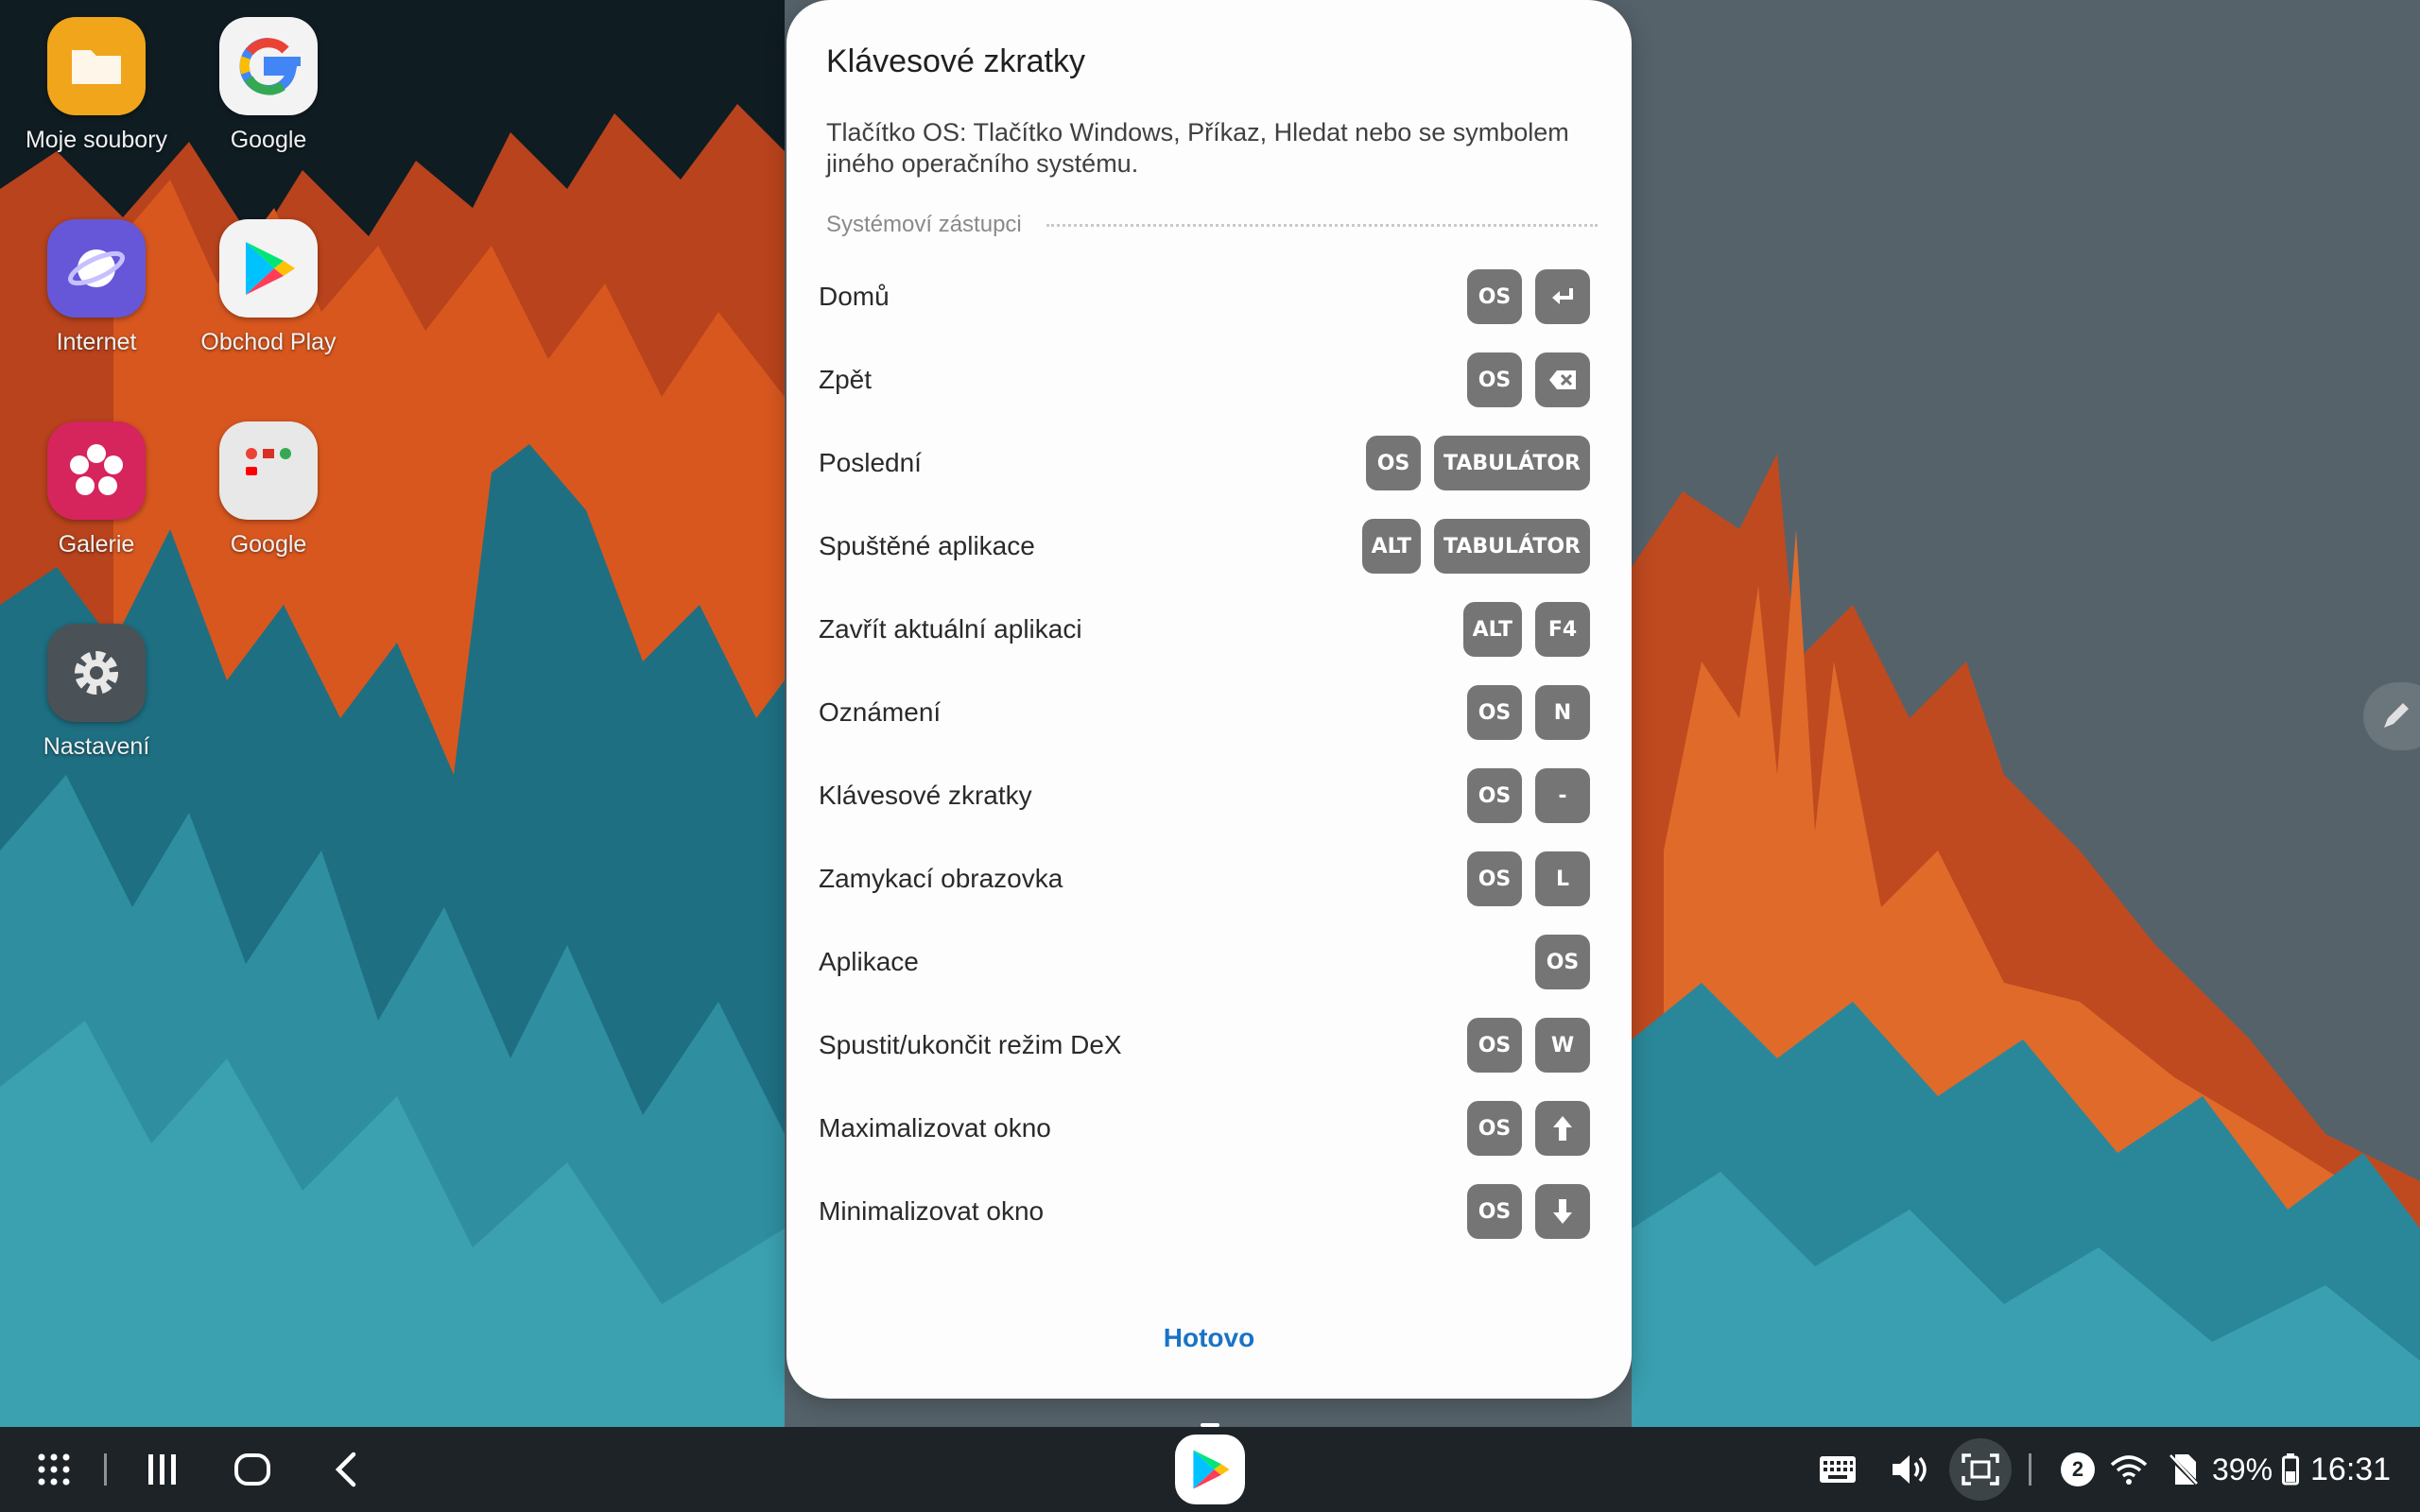 The width and height of the screenshot is (2420, 1512). What do you see at coordinates (268, 66) in the screenshot?
I see `google-icon` at bounding box center [268, 66].